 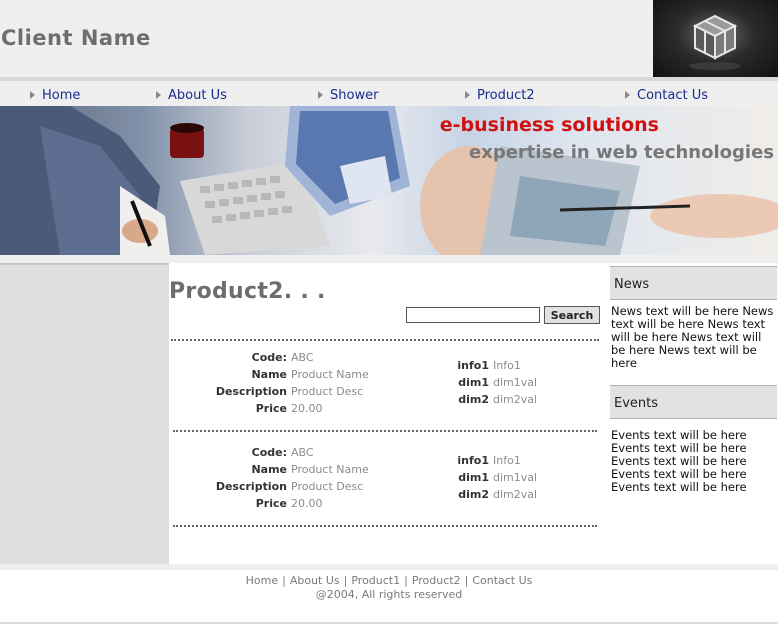 I want to click on nav-item-label: Contact Us, so click(x=672, y=95).